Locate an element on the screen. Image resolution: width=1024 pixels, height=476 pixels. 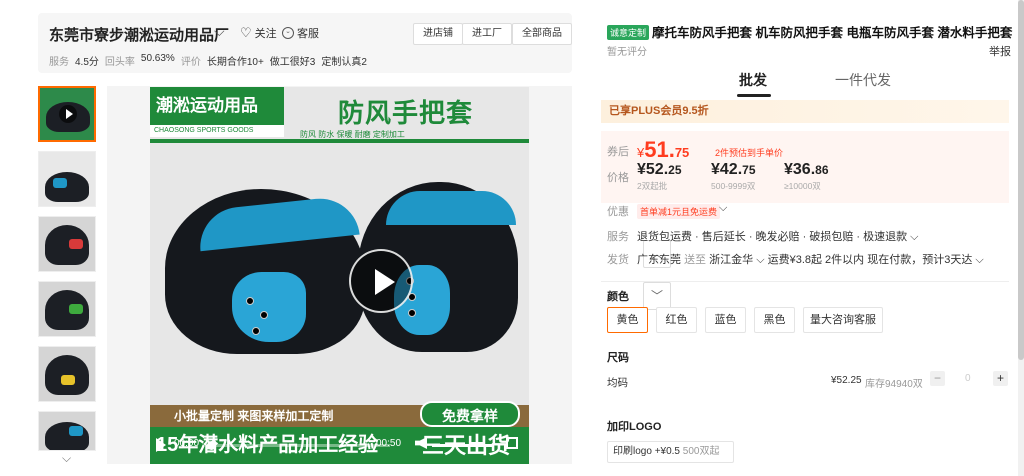
repurchase-label: 回头率 is located at coordinates (119, 62).